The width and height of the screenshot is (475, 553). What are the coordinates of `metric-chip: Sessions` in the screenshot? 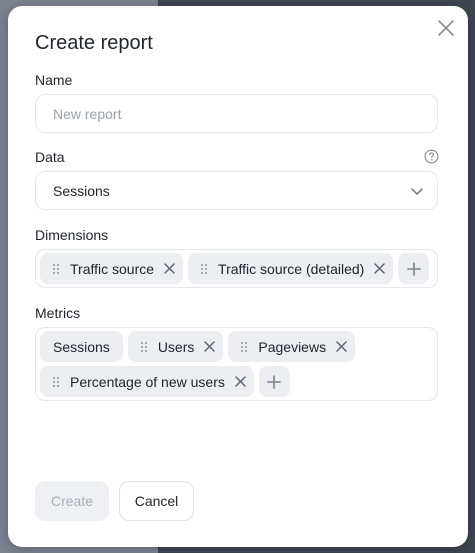 It's located at (81, 346).